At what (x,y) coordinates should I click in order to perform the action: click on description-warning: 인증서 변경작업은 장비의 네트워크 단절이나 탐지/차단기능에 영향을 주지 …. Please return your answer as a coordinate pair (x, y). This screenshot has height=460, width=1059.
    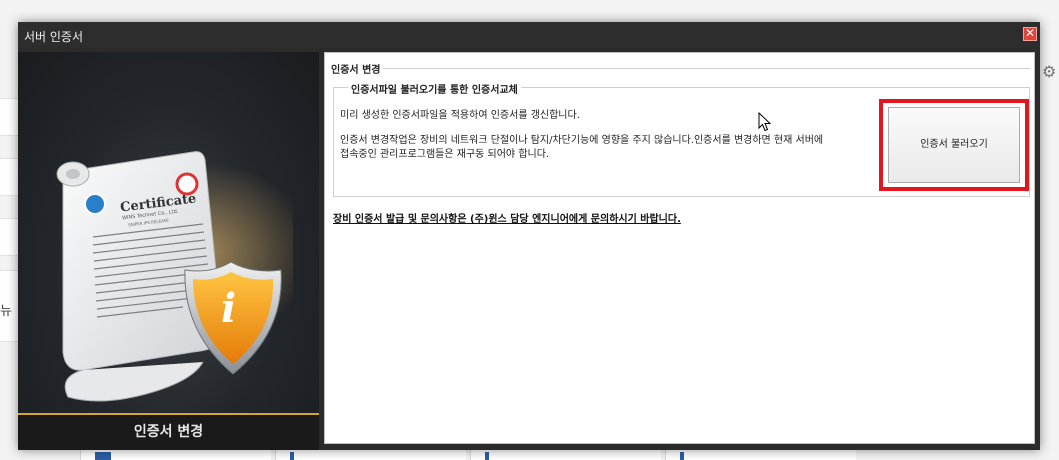
    Looking at the image, I should click on (607, 148).